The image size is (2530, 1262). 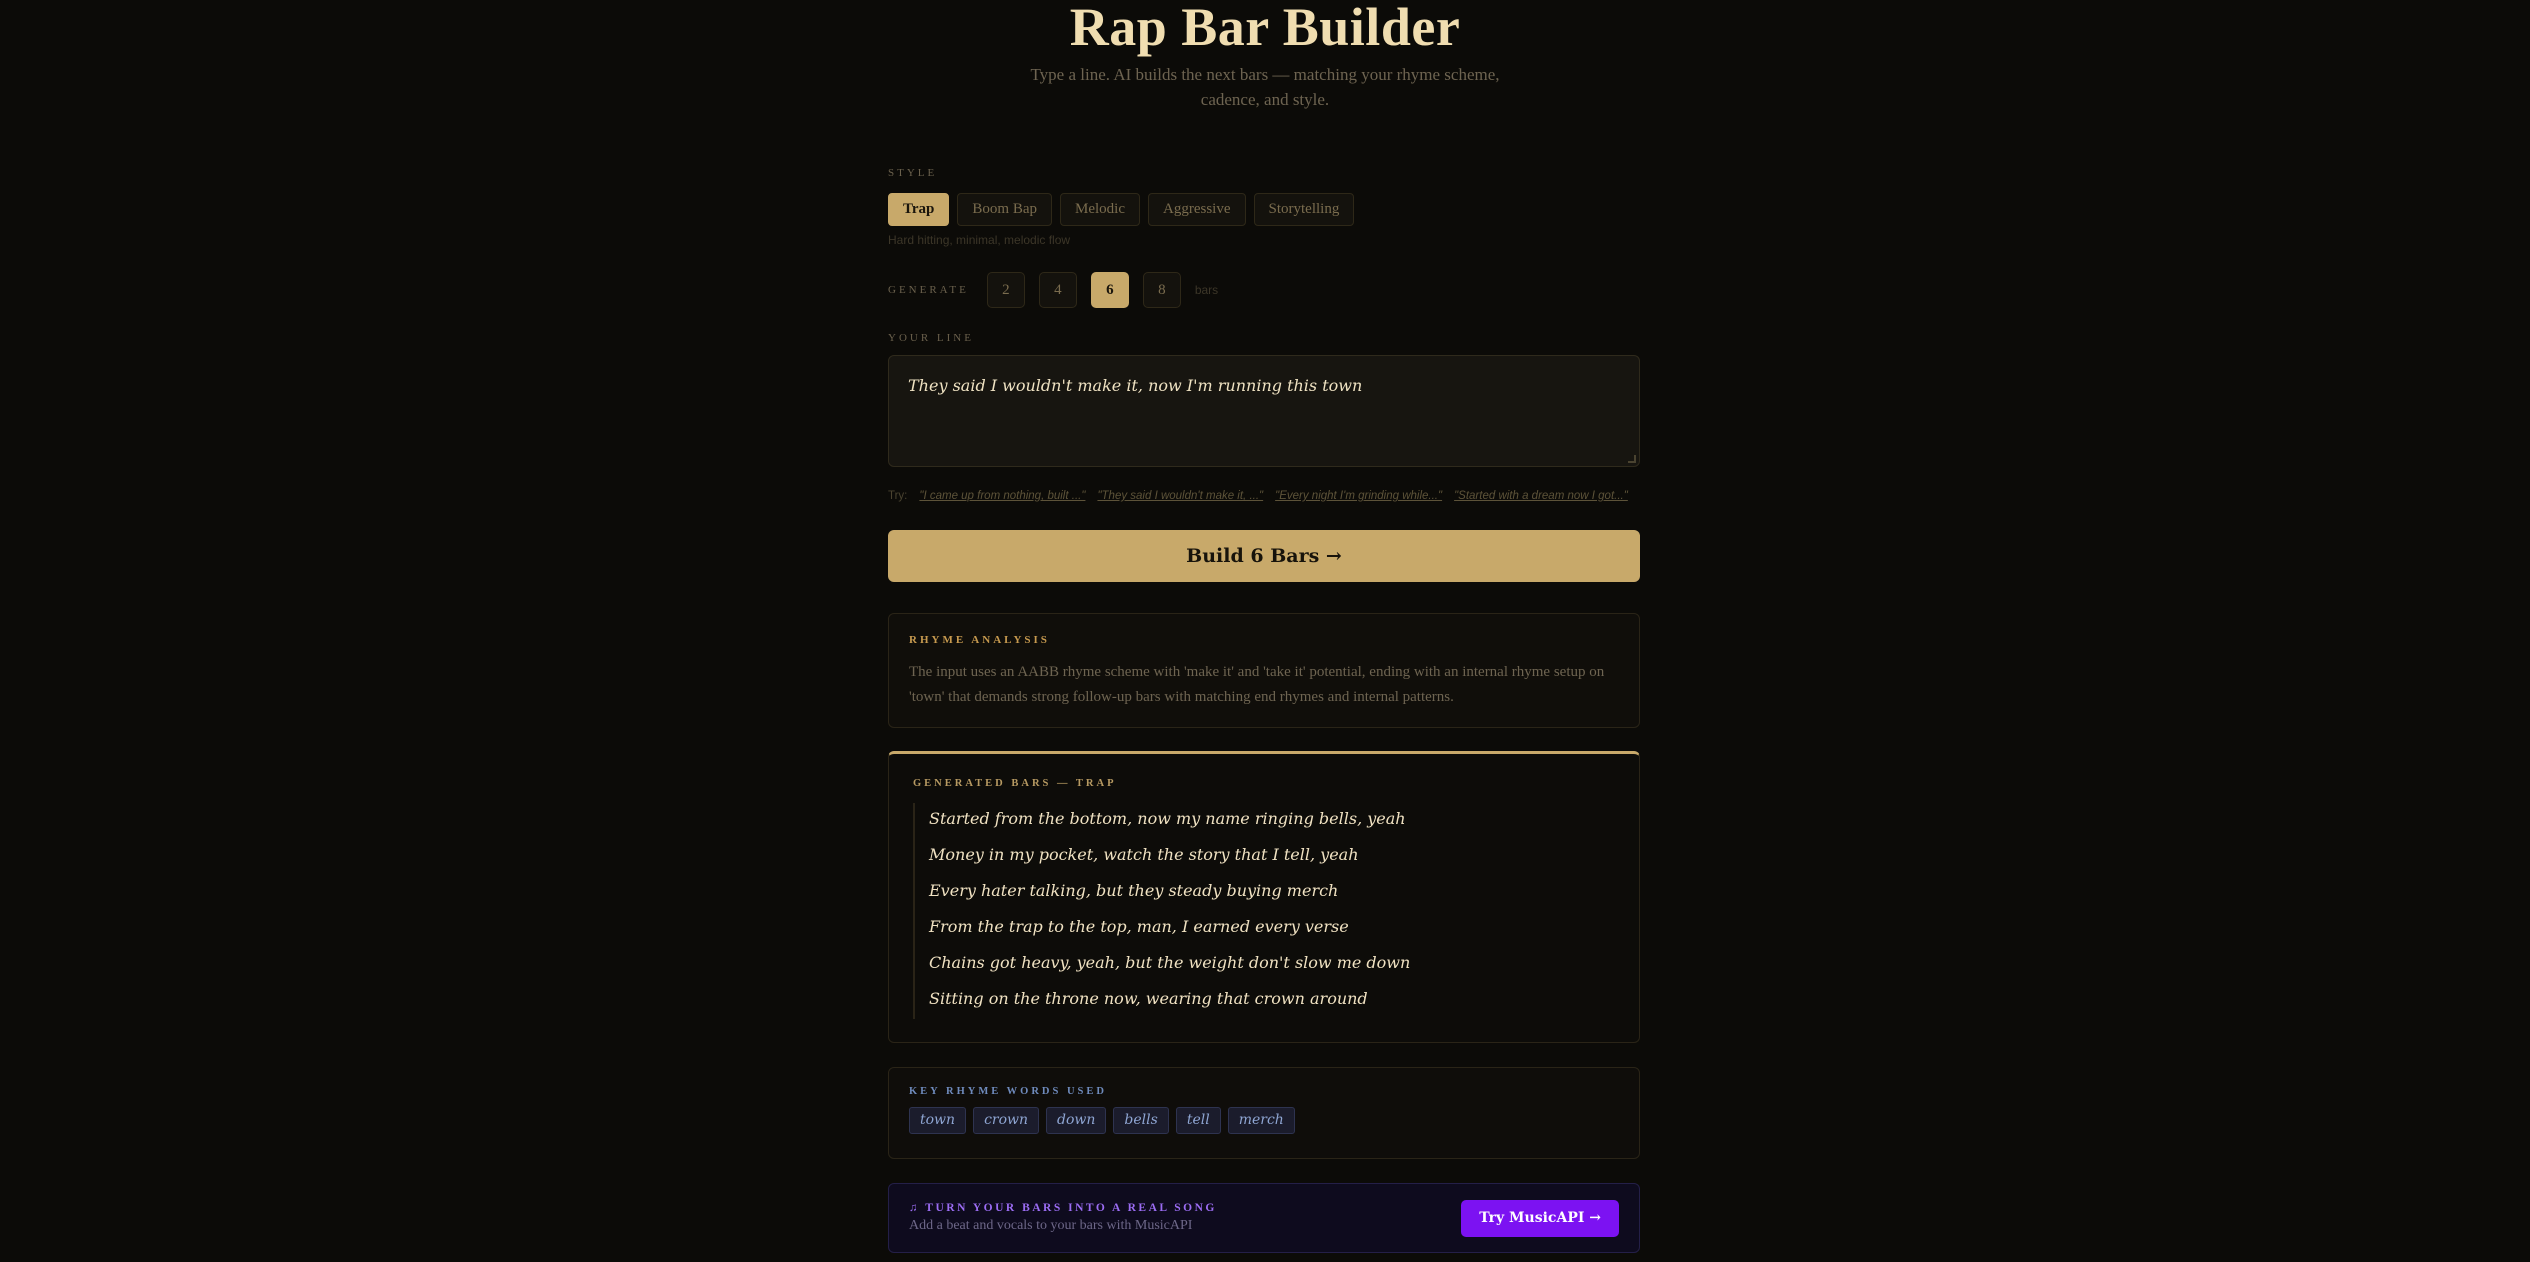 I want to click on bar-count-8: 8, so click(x=1161, y=290).